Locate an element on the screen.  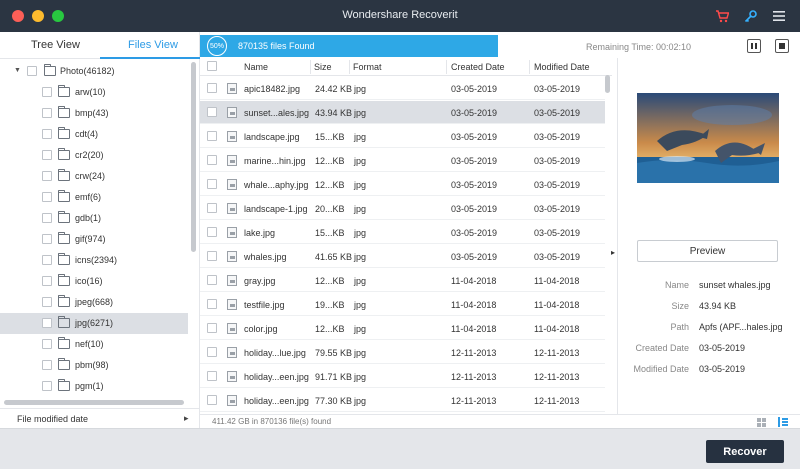
cell-modified: 11-04-2018 is located at coordinates (557, 329).